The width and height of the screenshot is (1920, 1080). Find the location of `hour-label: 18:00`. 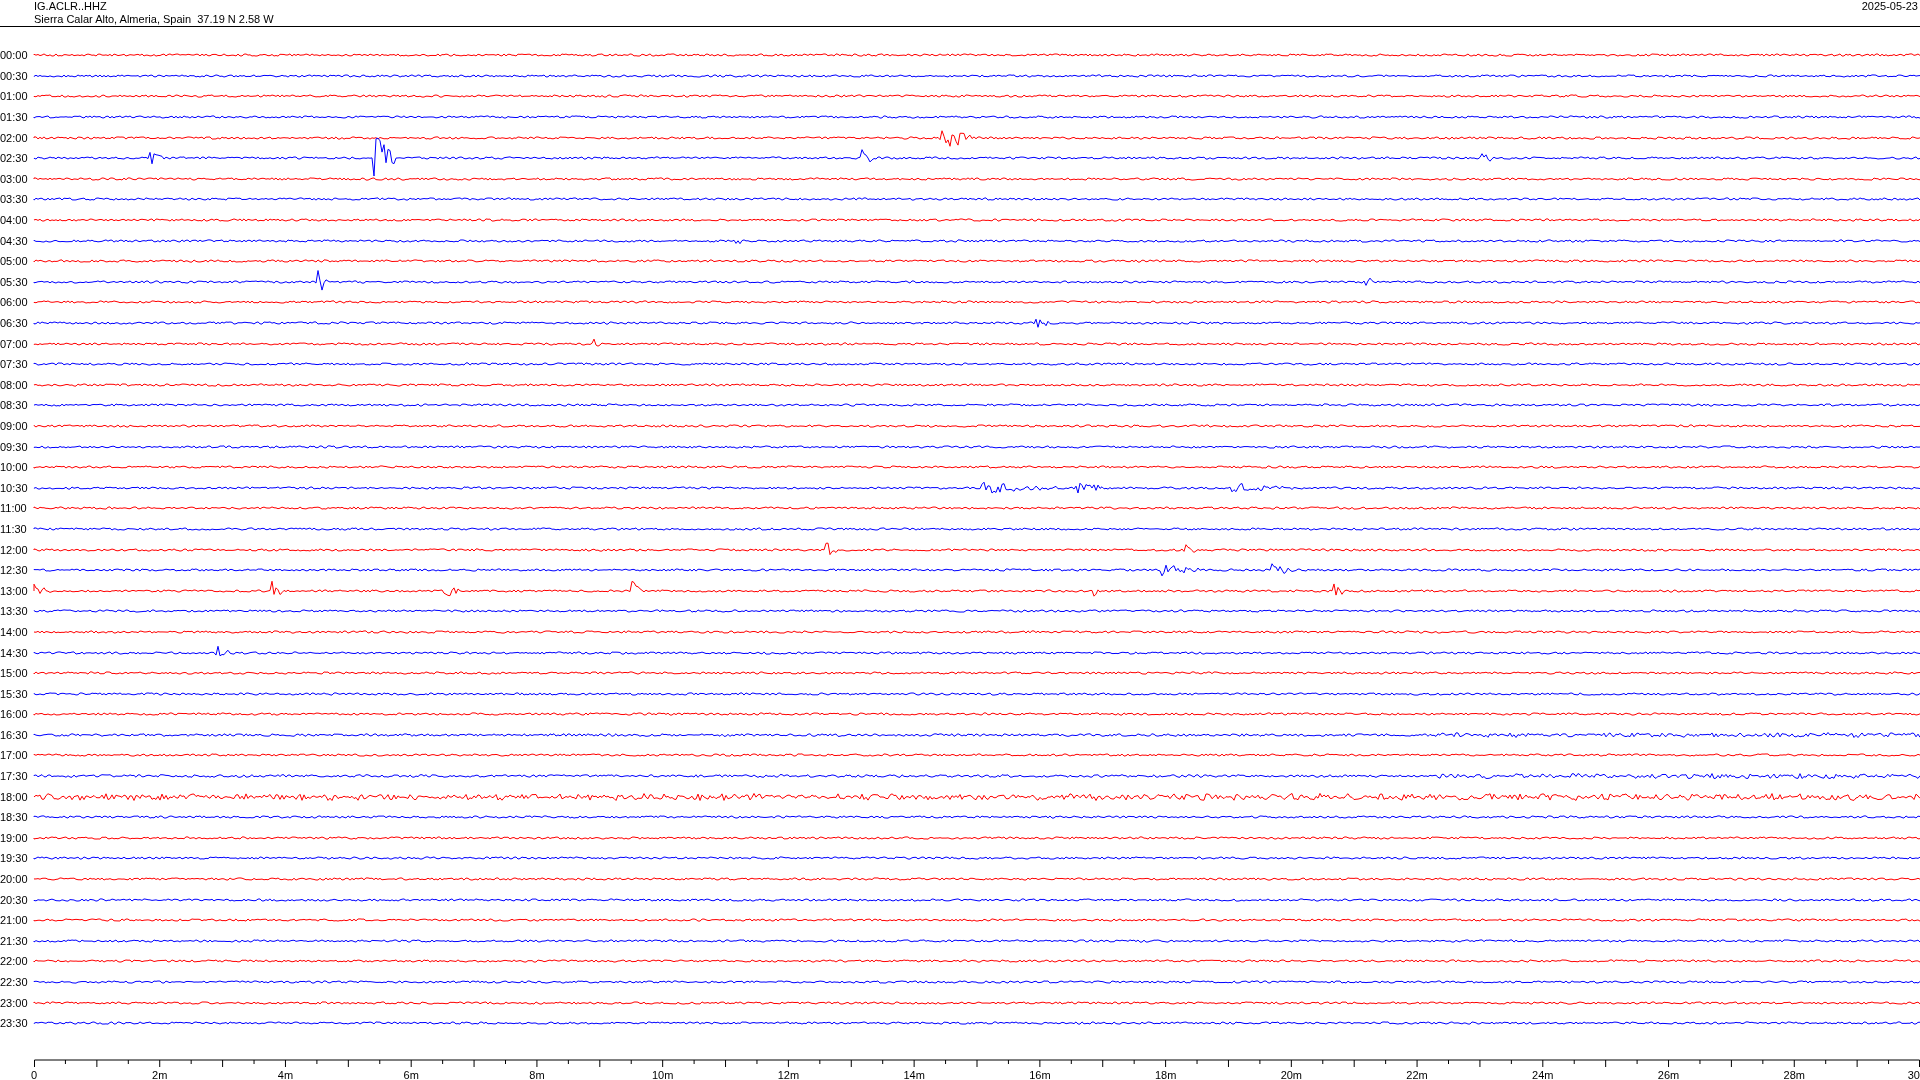

hour-label: 18:00 is located at coordinates (14, 796).